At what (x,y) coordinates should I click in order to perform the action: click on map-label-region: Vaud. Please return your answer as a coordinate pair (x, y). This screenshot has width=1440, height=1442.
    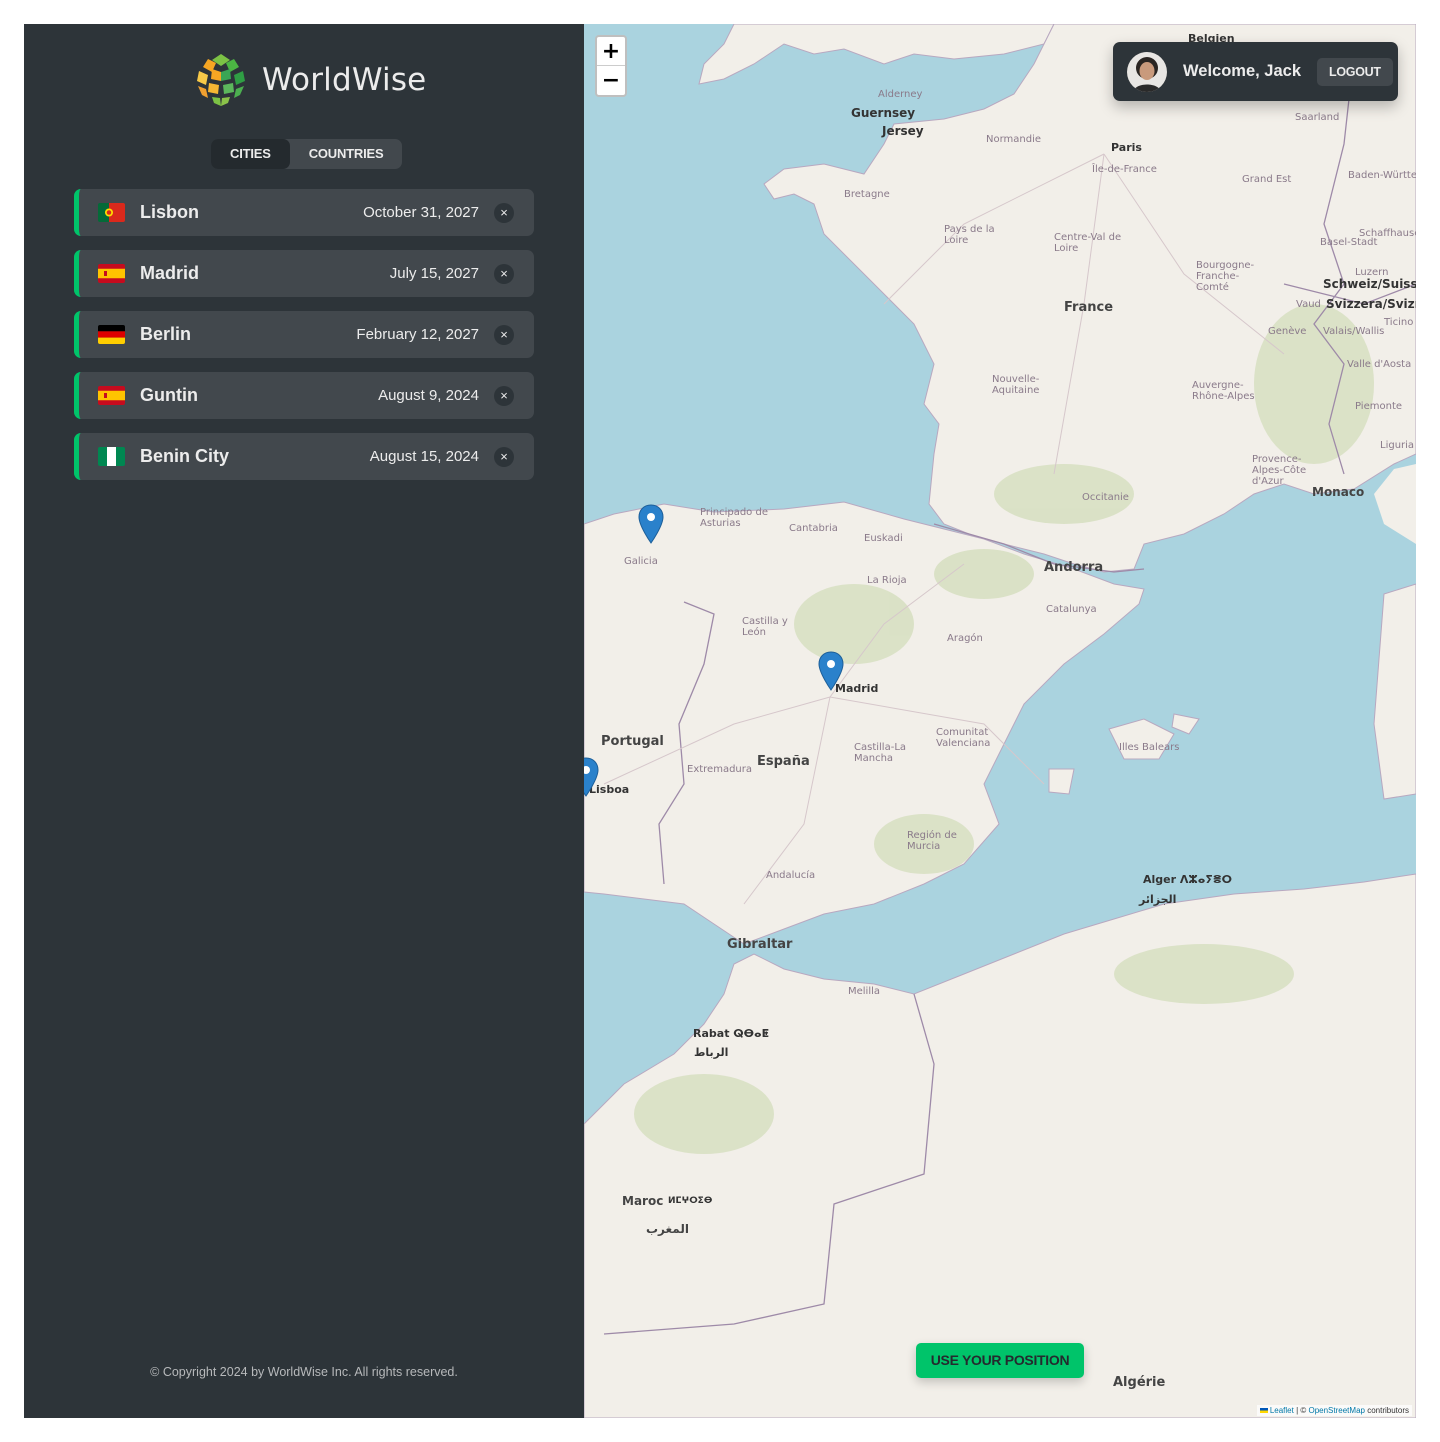
    Looking at the image, I should click on (1308, 304).